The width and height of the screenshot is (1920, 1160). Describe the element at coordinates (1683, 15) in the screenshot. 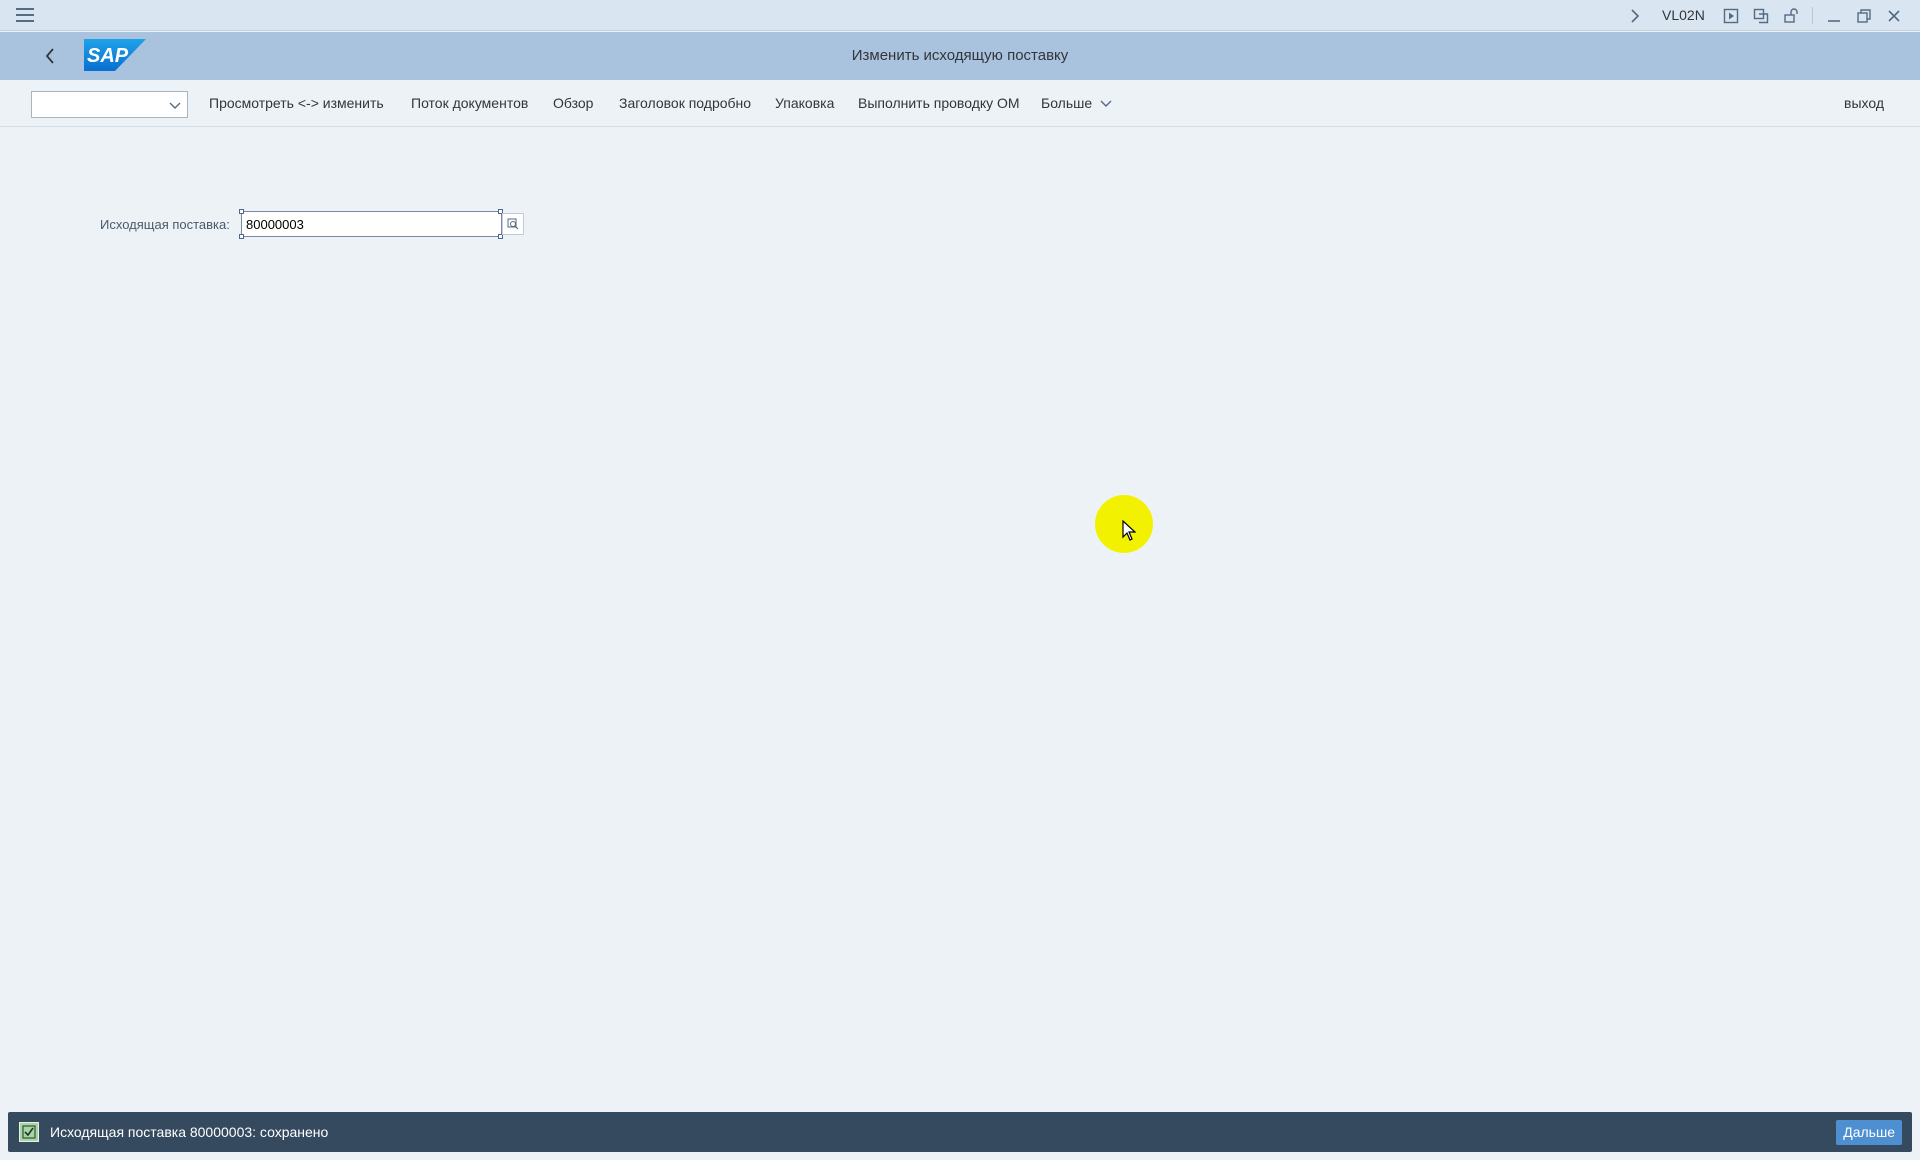

I see `transaction-code: VL02N` at that location.